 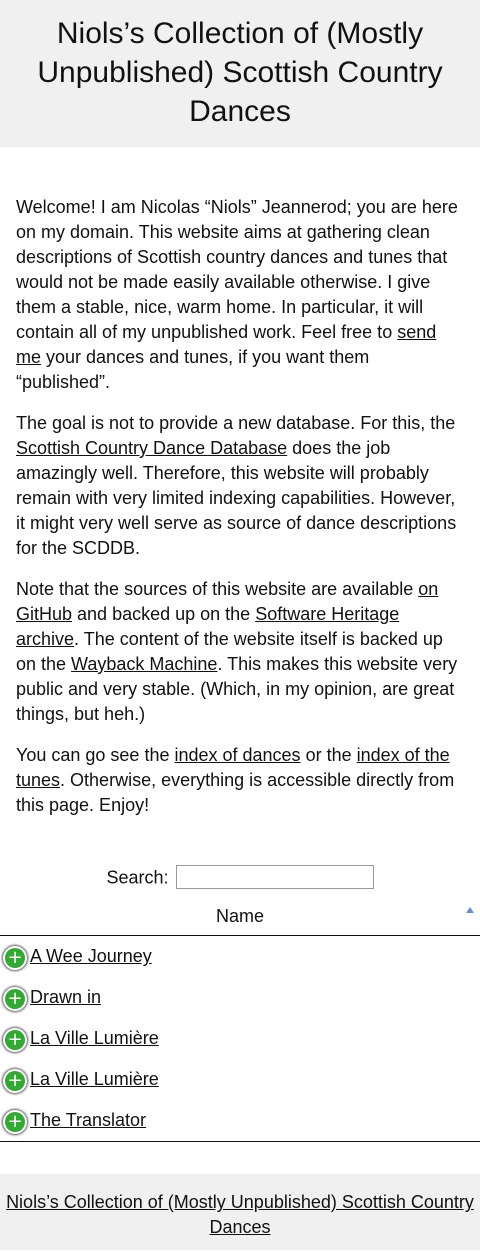 I want to click on dance-cell: + Drawn in, so click(x=240, y=997).